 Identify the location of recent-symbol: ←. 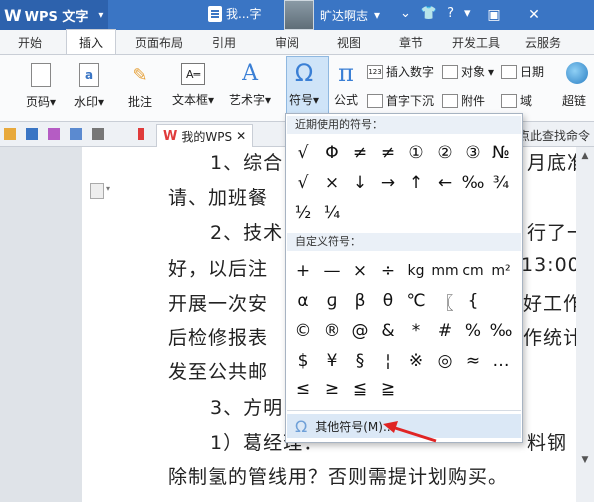
(445, 183).